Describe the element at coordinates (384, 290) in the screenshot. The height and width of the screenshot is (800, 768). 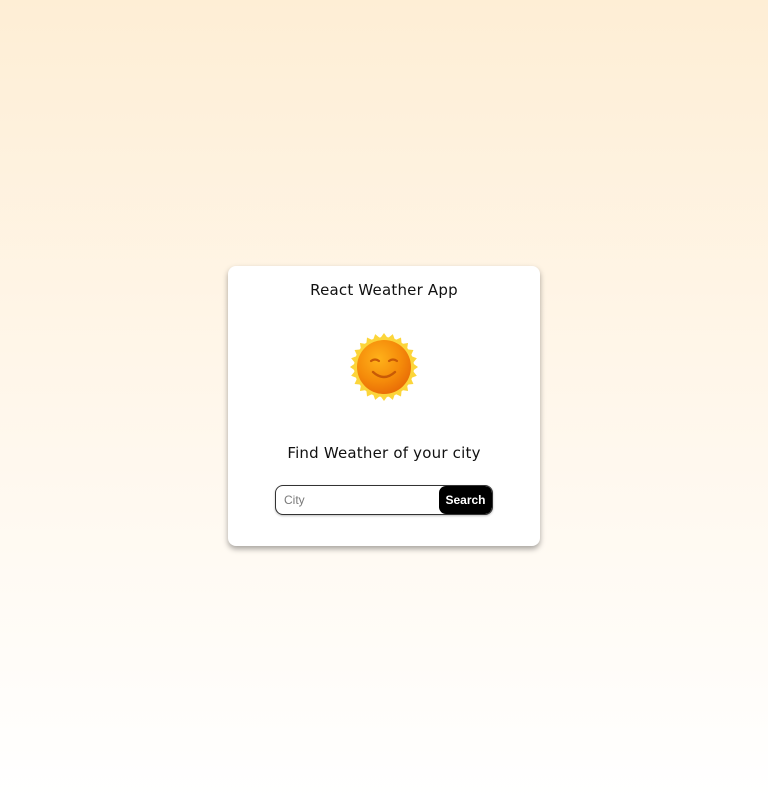
I see `app-title: React Weather App` at that location.